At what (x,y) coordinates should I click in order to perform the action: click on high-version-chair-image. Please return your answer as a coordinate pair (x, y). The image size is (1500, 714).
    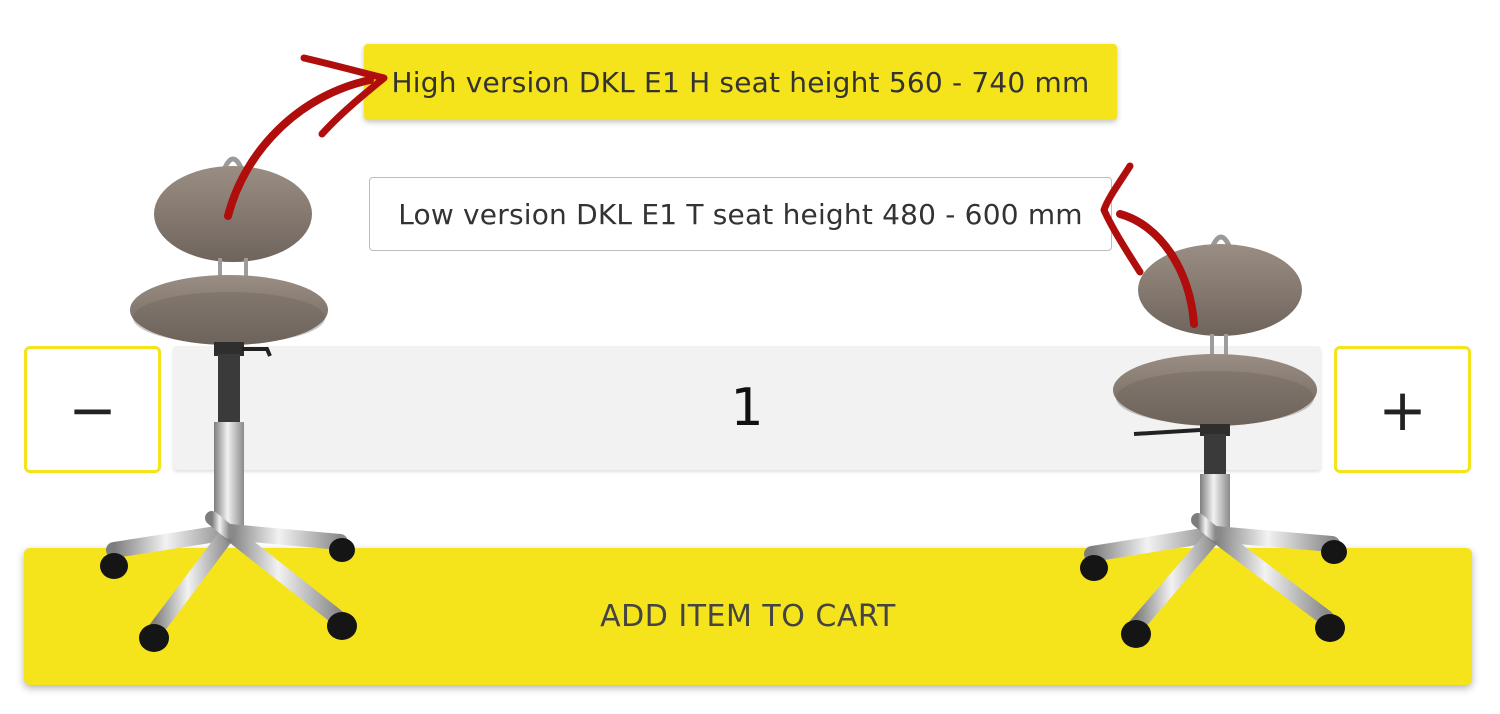
    Looking at the image, I should click on (228, 404).